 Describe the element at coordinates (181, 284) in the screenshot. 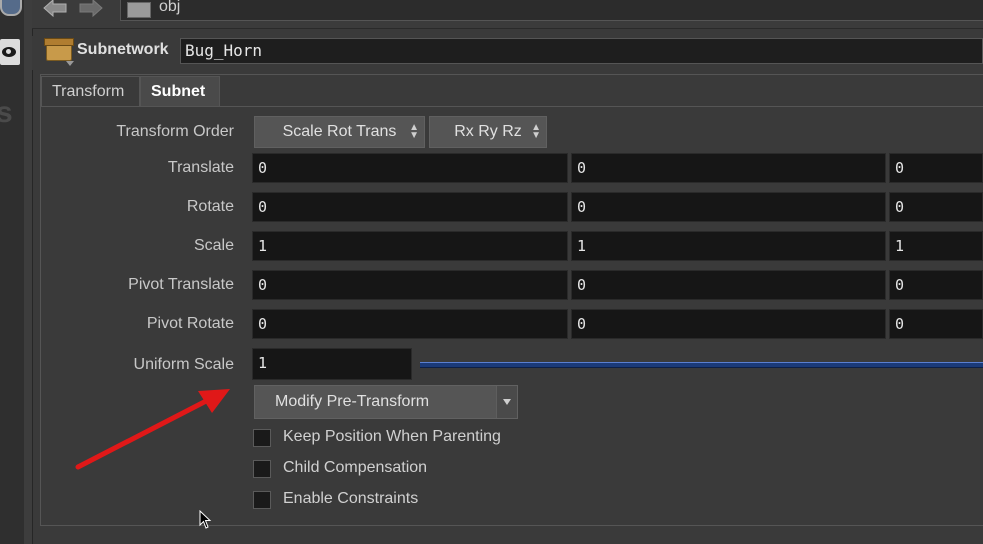

I see `pivot-translate-label: Pivot Translate` at that location.